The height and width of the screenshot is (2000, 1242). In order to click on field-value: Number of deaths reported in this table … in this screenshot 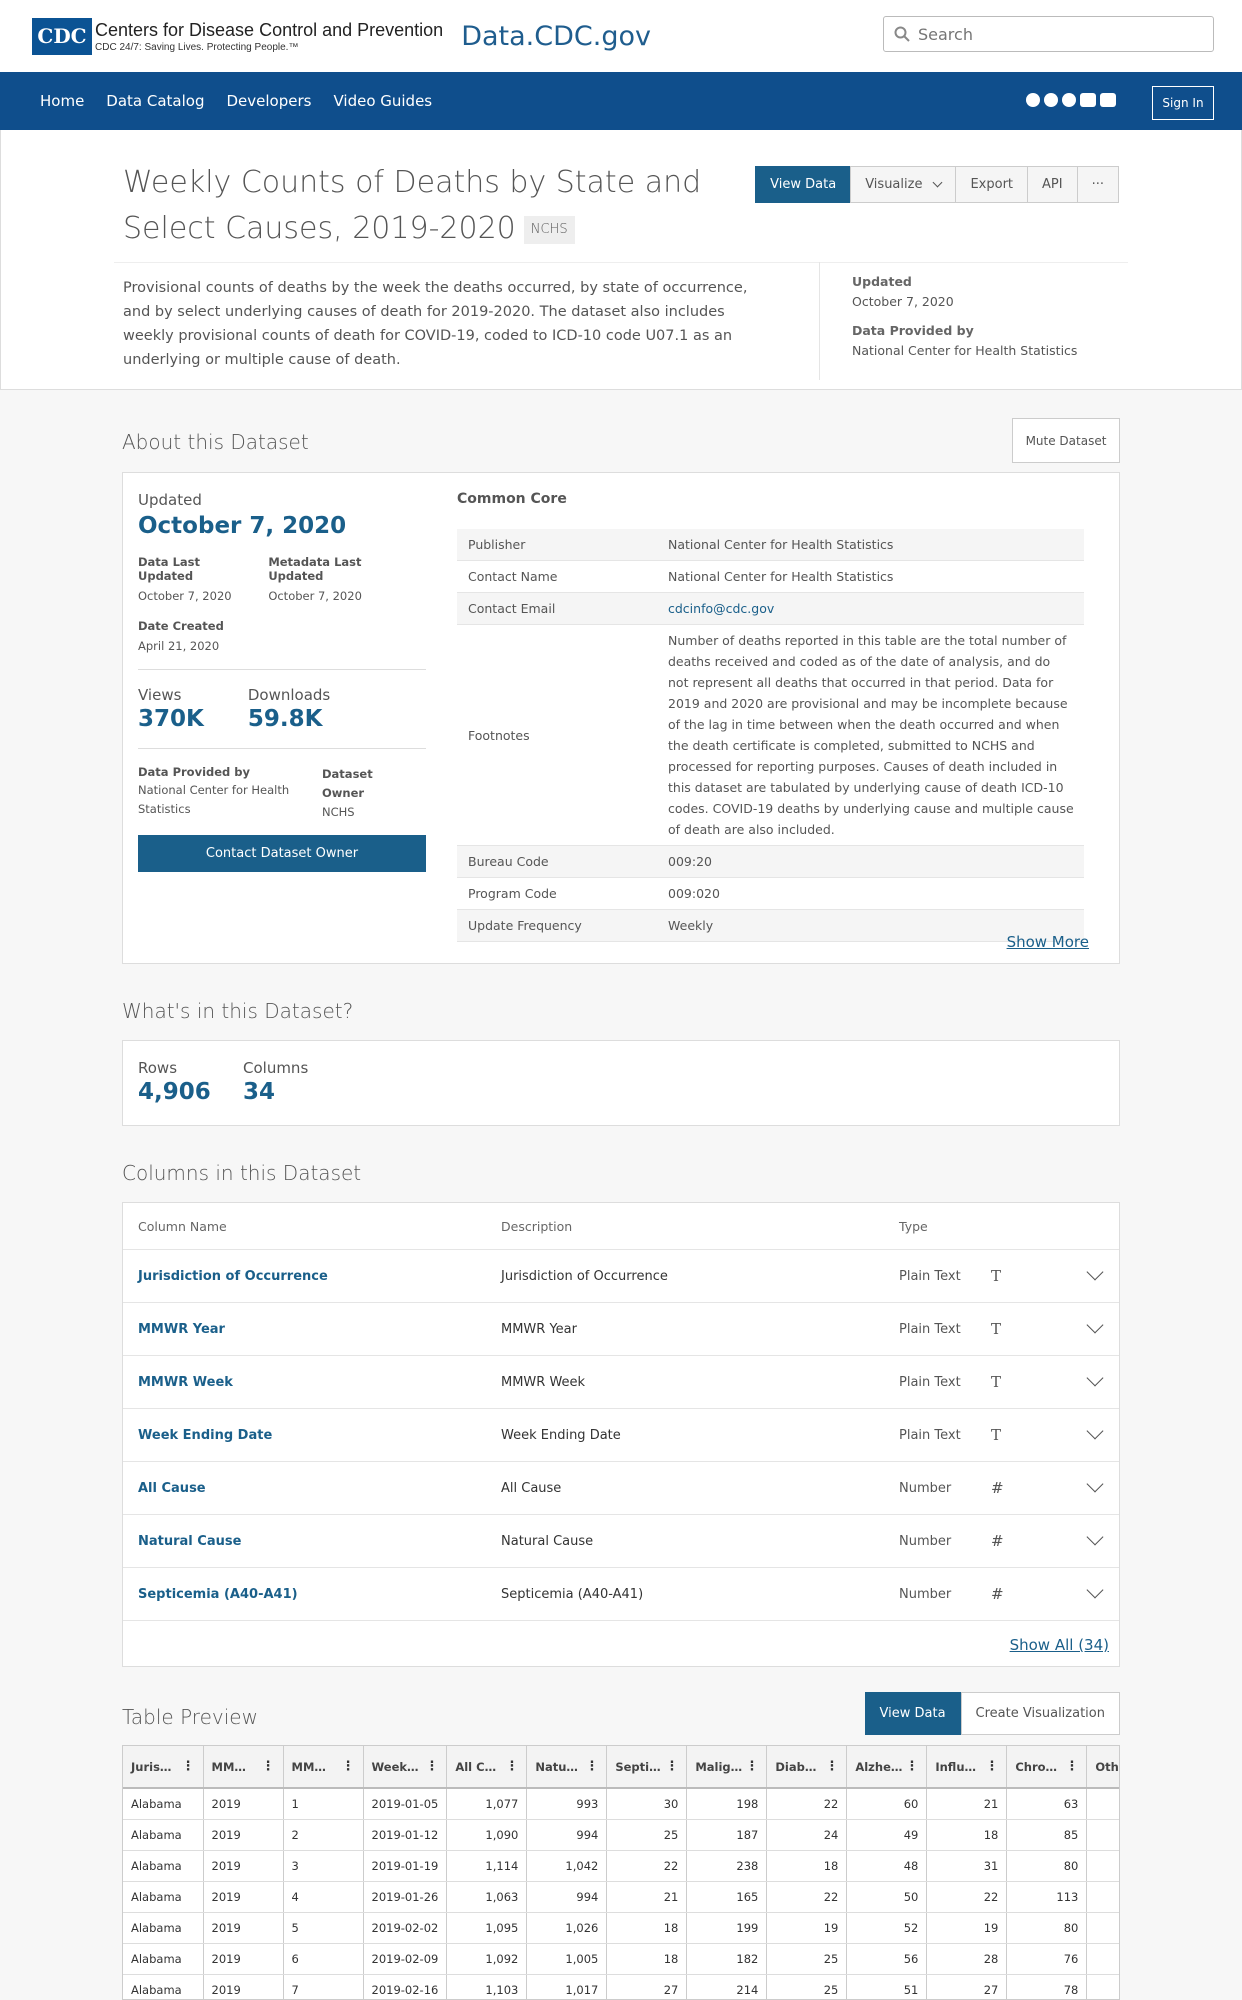, I will do `click(871, 735)`.